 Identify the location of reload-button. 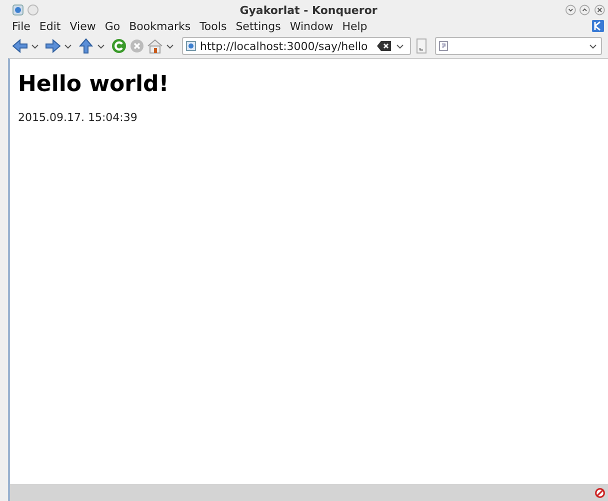
(119, 46).